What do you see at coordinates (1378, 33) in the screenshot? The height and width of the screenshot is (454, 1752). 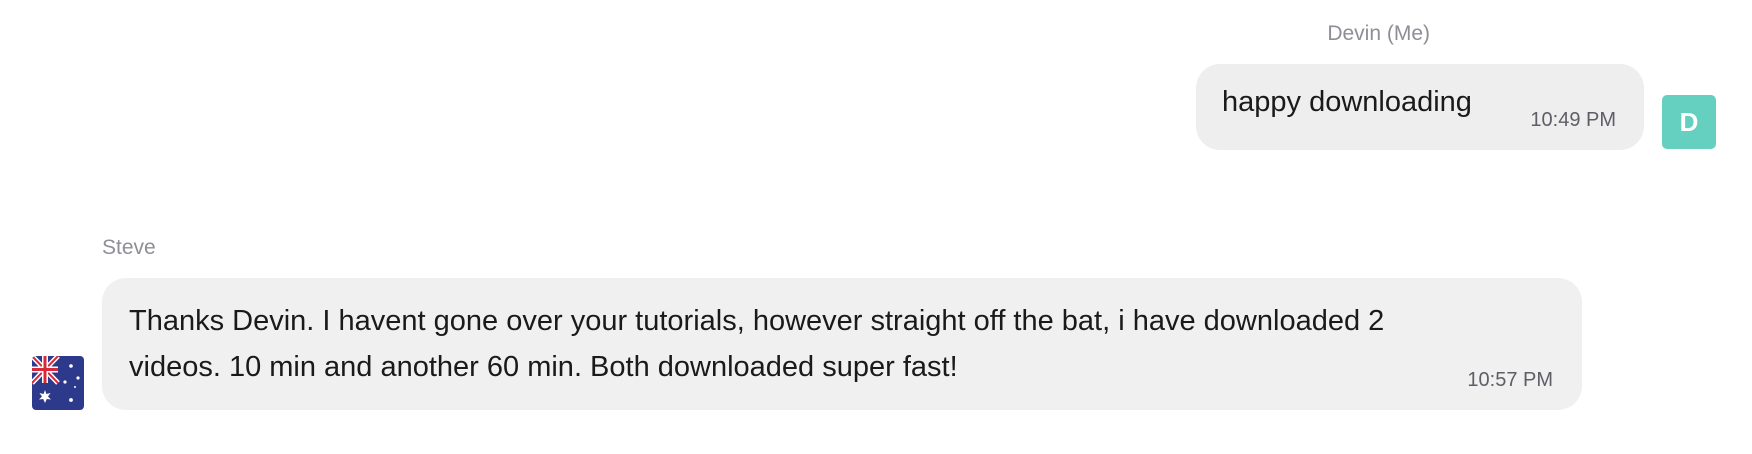 I see `sender-name: Devin (Me)` at bounding box center [1378, 33].